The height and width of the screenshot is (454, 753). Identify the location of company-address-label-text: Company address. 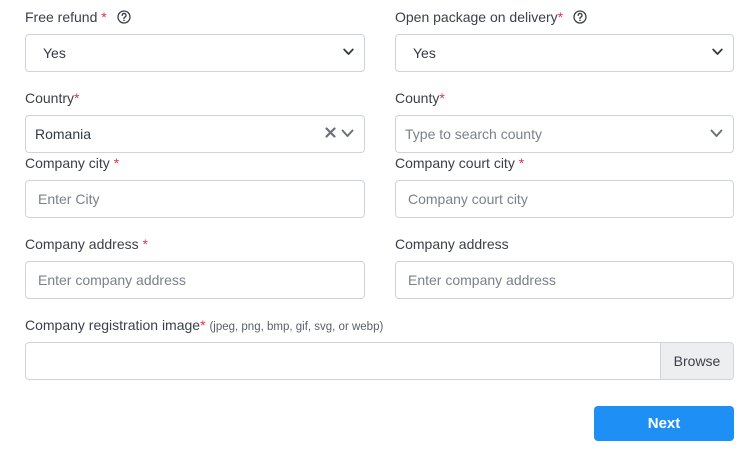
(82, 244).